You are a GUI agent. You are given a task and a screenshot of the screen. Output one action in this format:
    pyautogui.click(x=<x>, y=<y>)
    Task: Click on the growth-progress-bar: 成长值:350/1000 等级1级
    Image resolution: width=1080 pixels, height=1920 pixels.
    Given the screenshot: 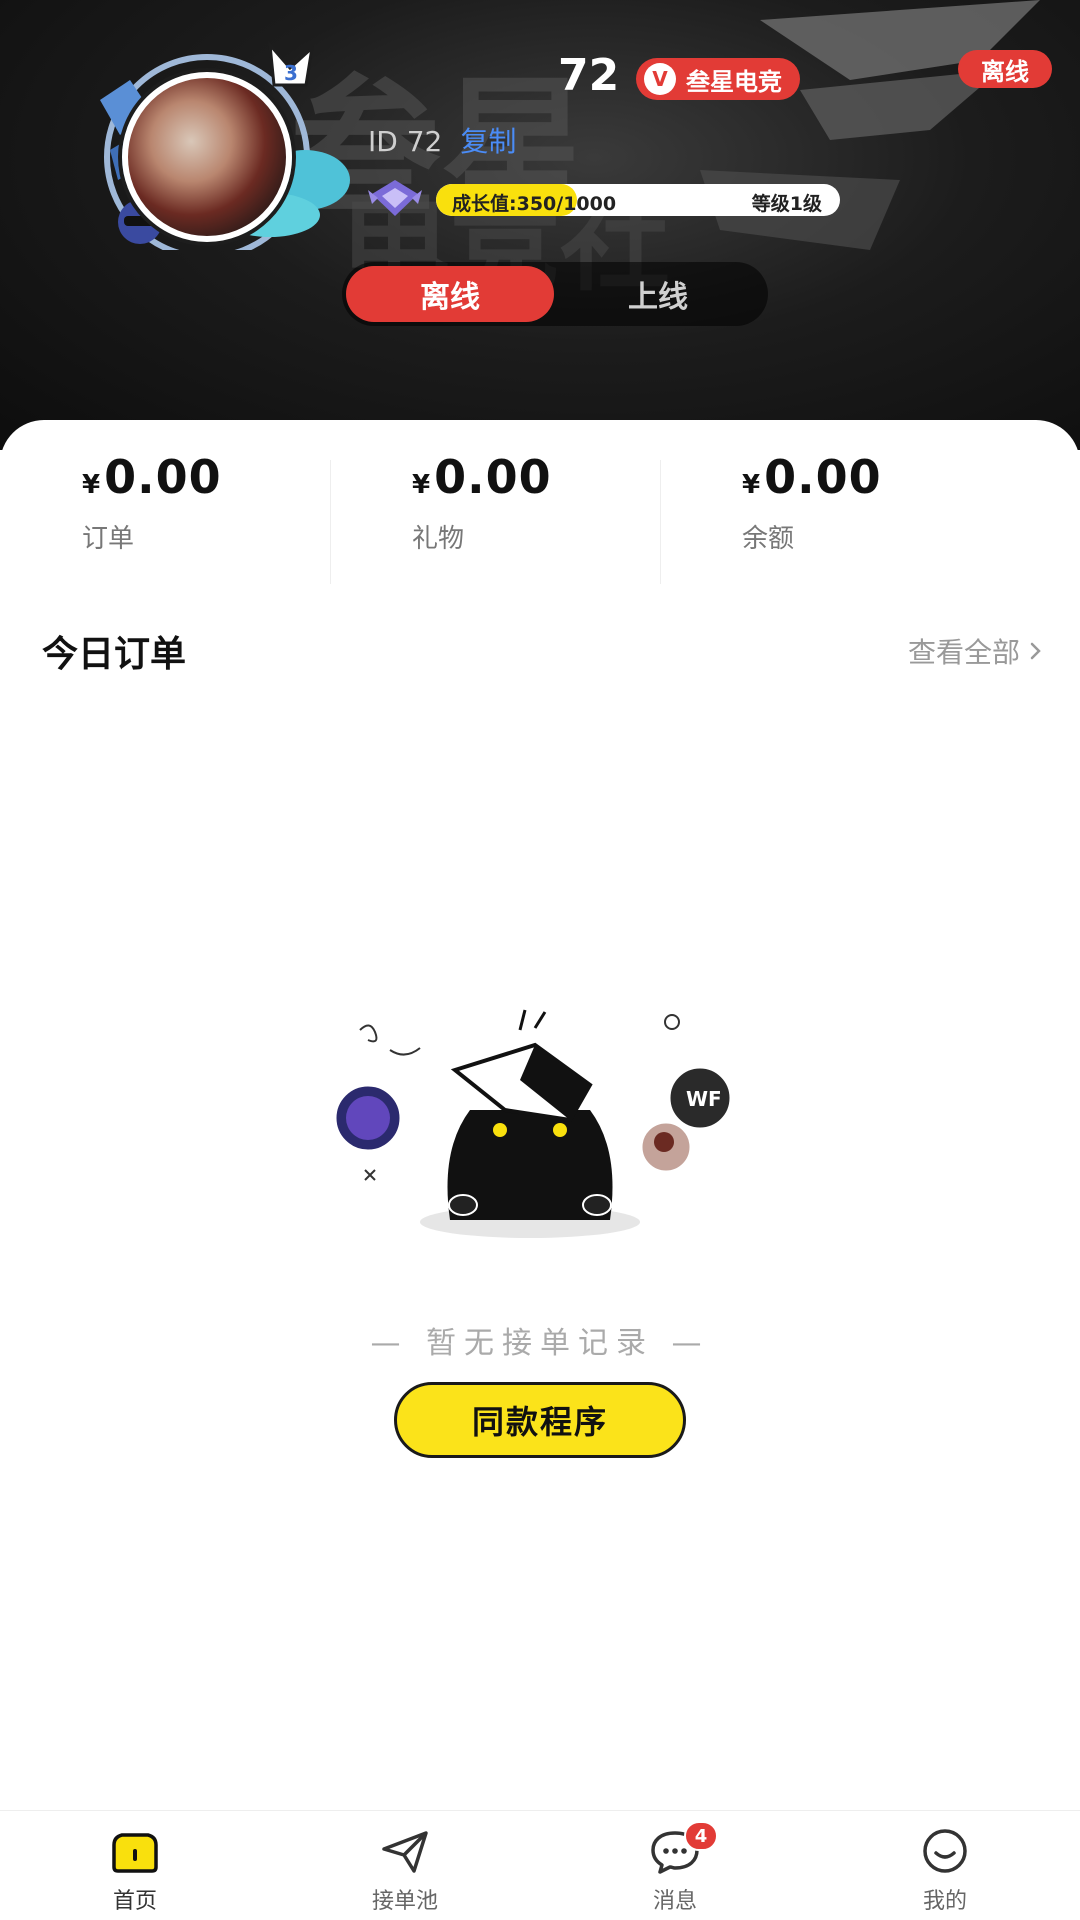 What is the action you would take?
    pyautogui.click(x=638, y=200)
    